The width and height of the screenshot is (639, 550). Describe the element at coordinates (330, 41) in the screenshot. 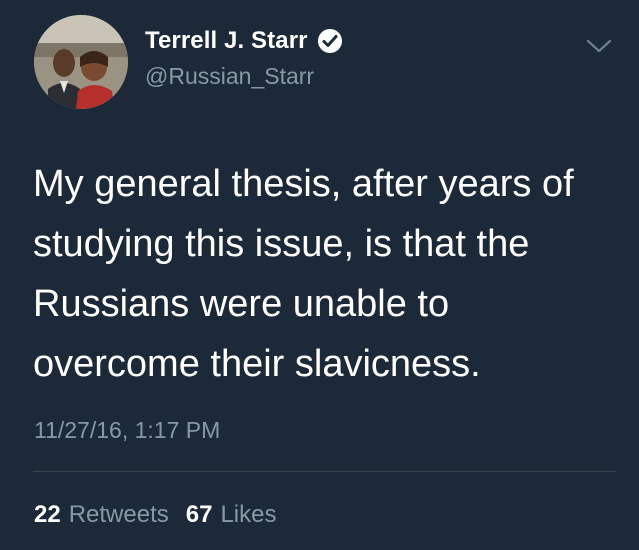

I see `verified-badge-icon` at that location.